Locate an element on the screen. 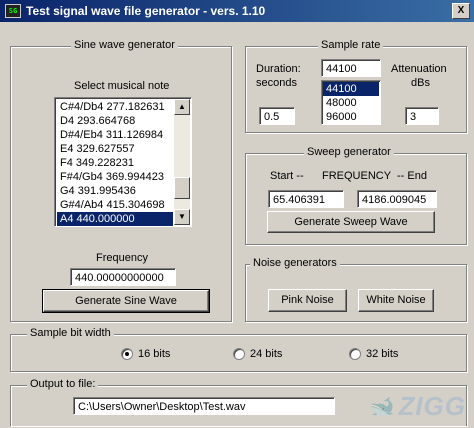  radio-32-bits-indicator is located at coordinates (355, 354).